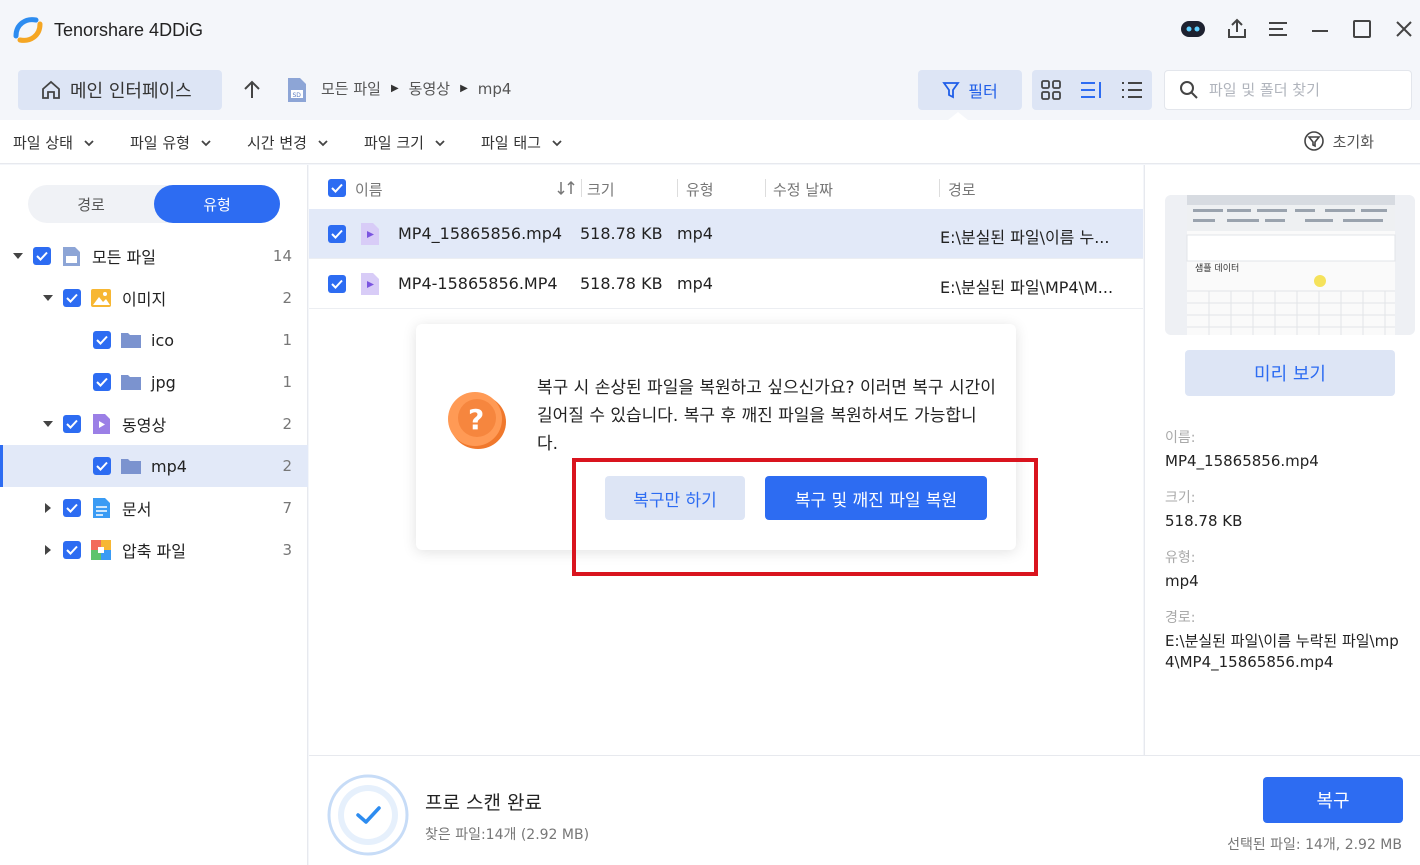 Image resolution: width=1420 pixels, height=865 pixels. Describe the element at coordinates (710, 31) in the screenshot. I see `title-bar: Tenorshare 4DDiG` at that location.